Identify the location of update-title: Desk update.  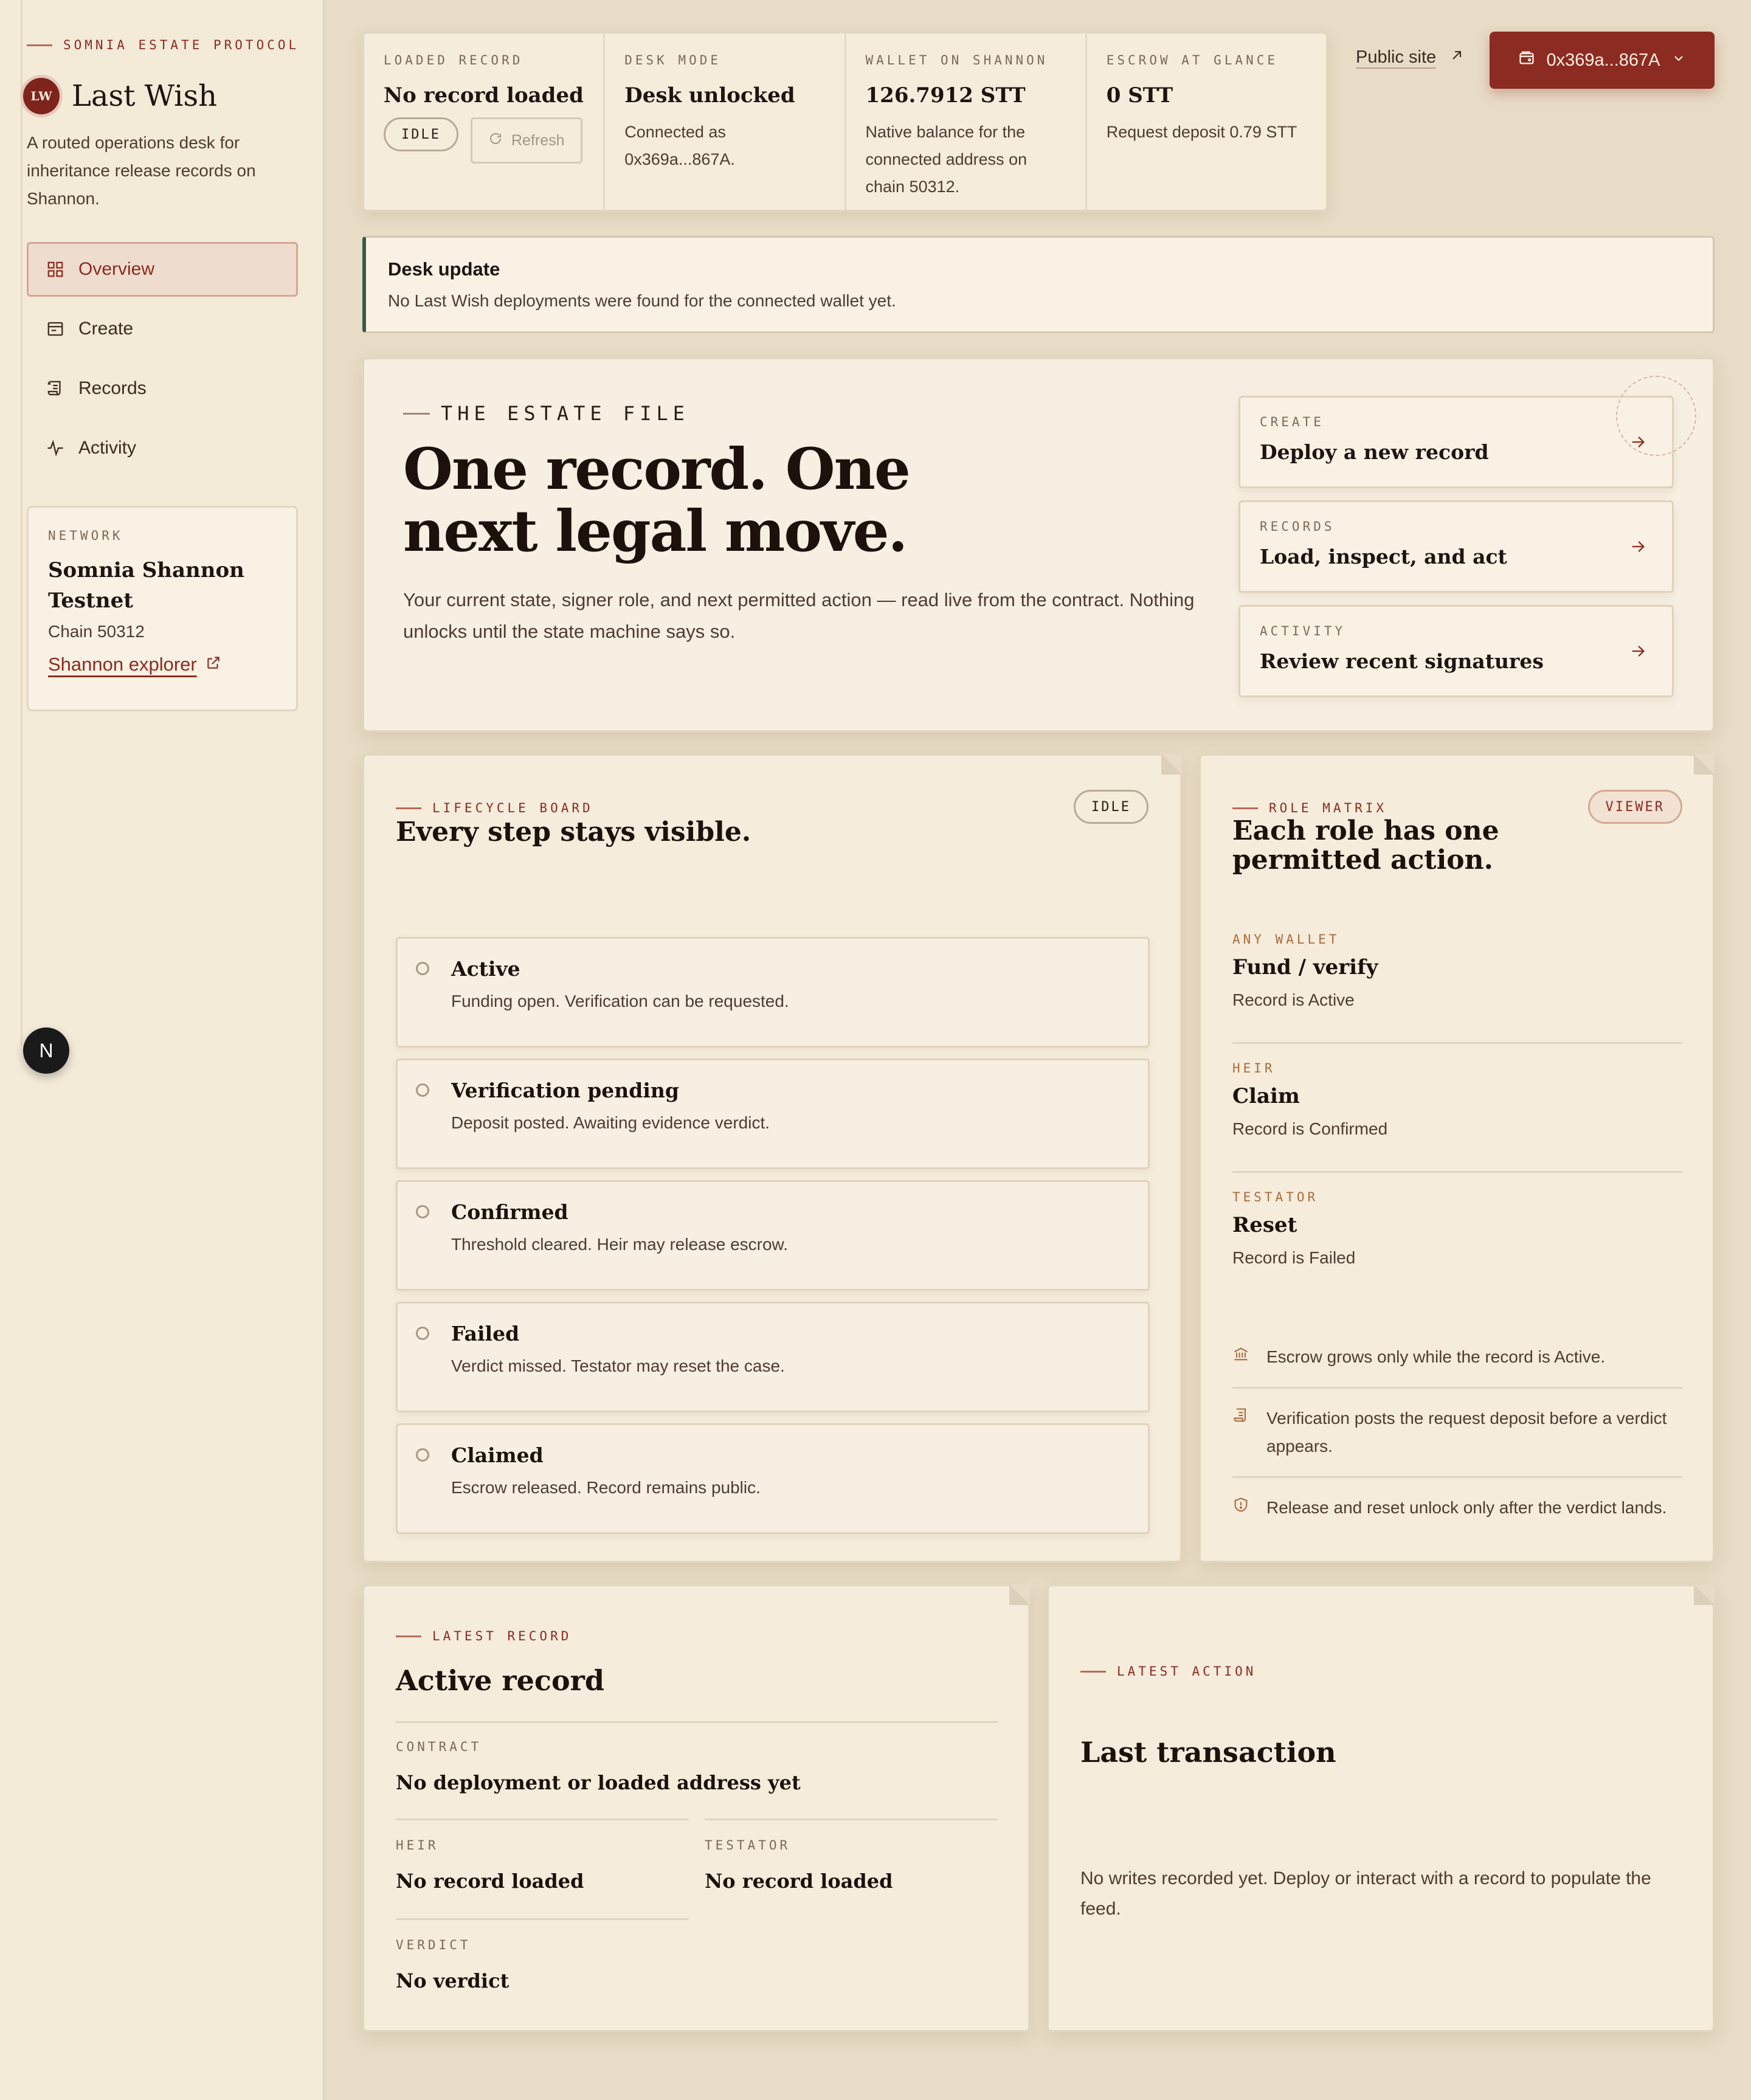
(444, 269).